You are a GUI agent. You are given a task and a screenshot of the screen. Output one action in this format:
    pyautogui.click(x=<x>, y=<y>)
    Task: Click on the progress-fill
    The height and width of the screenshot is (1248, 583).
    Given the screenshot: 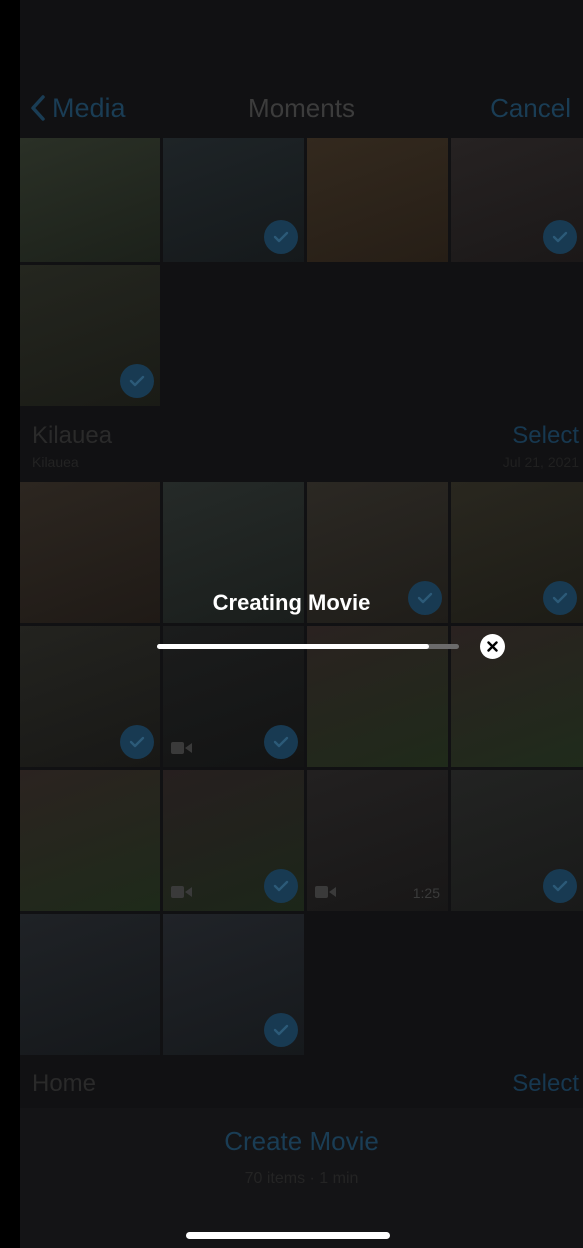 What is the action you would take?
    pyautogui.click(x=293, y=646)
    